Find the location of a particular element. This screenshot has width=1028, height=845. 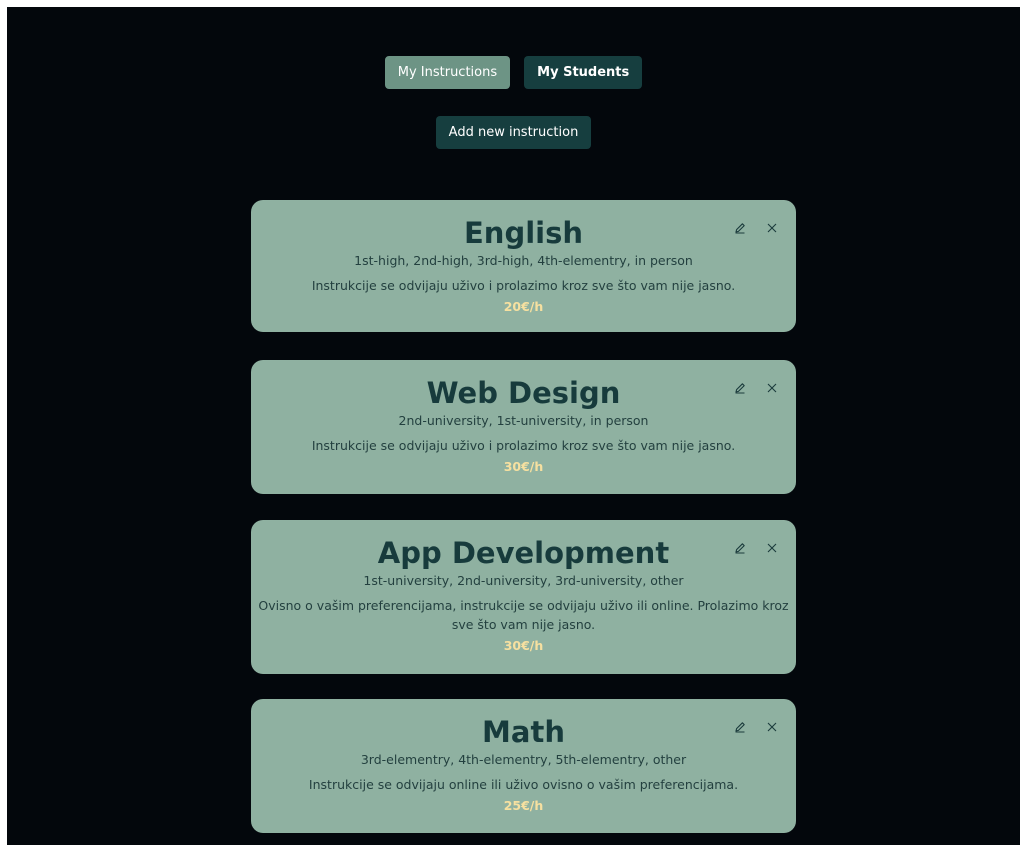

instruction-price: 20€/h is located at coordinates (523, 306).